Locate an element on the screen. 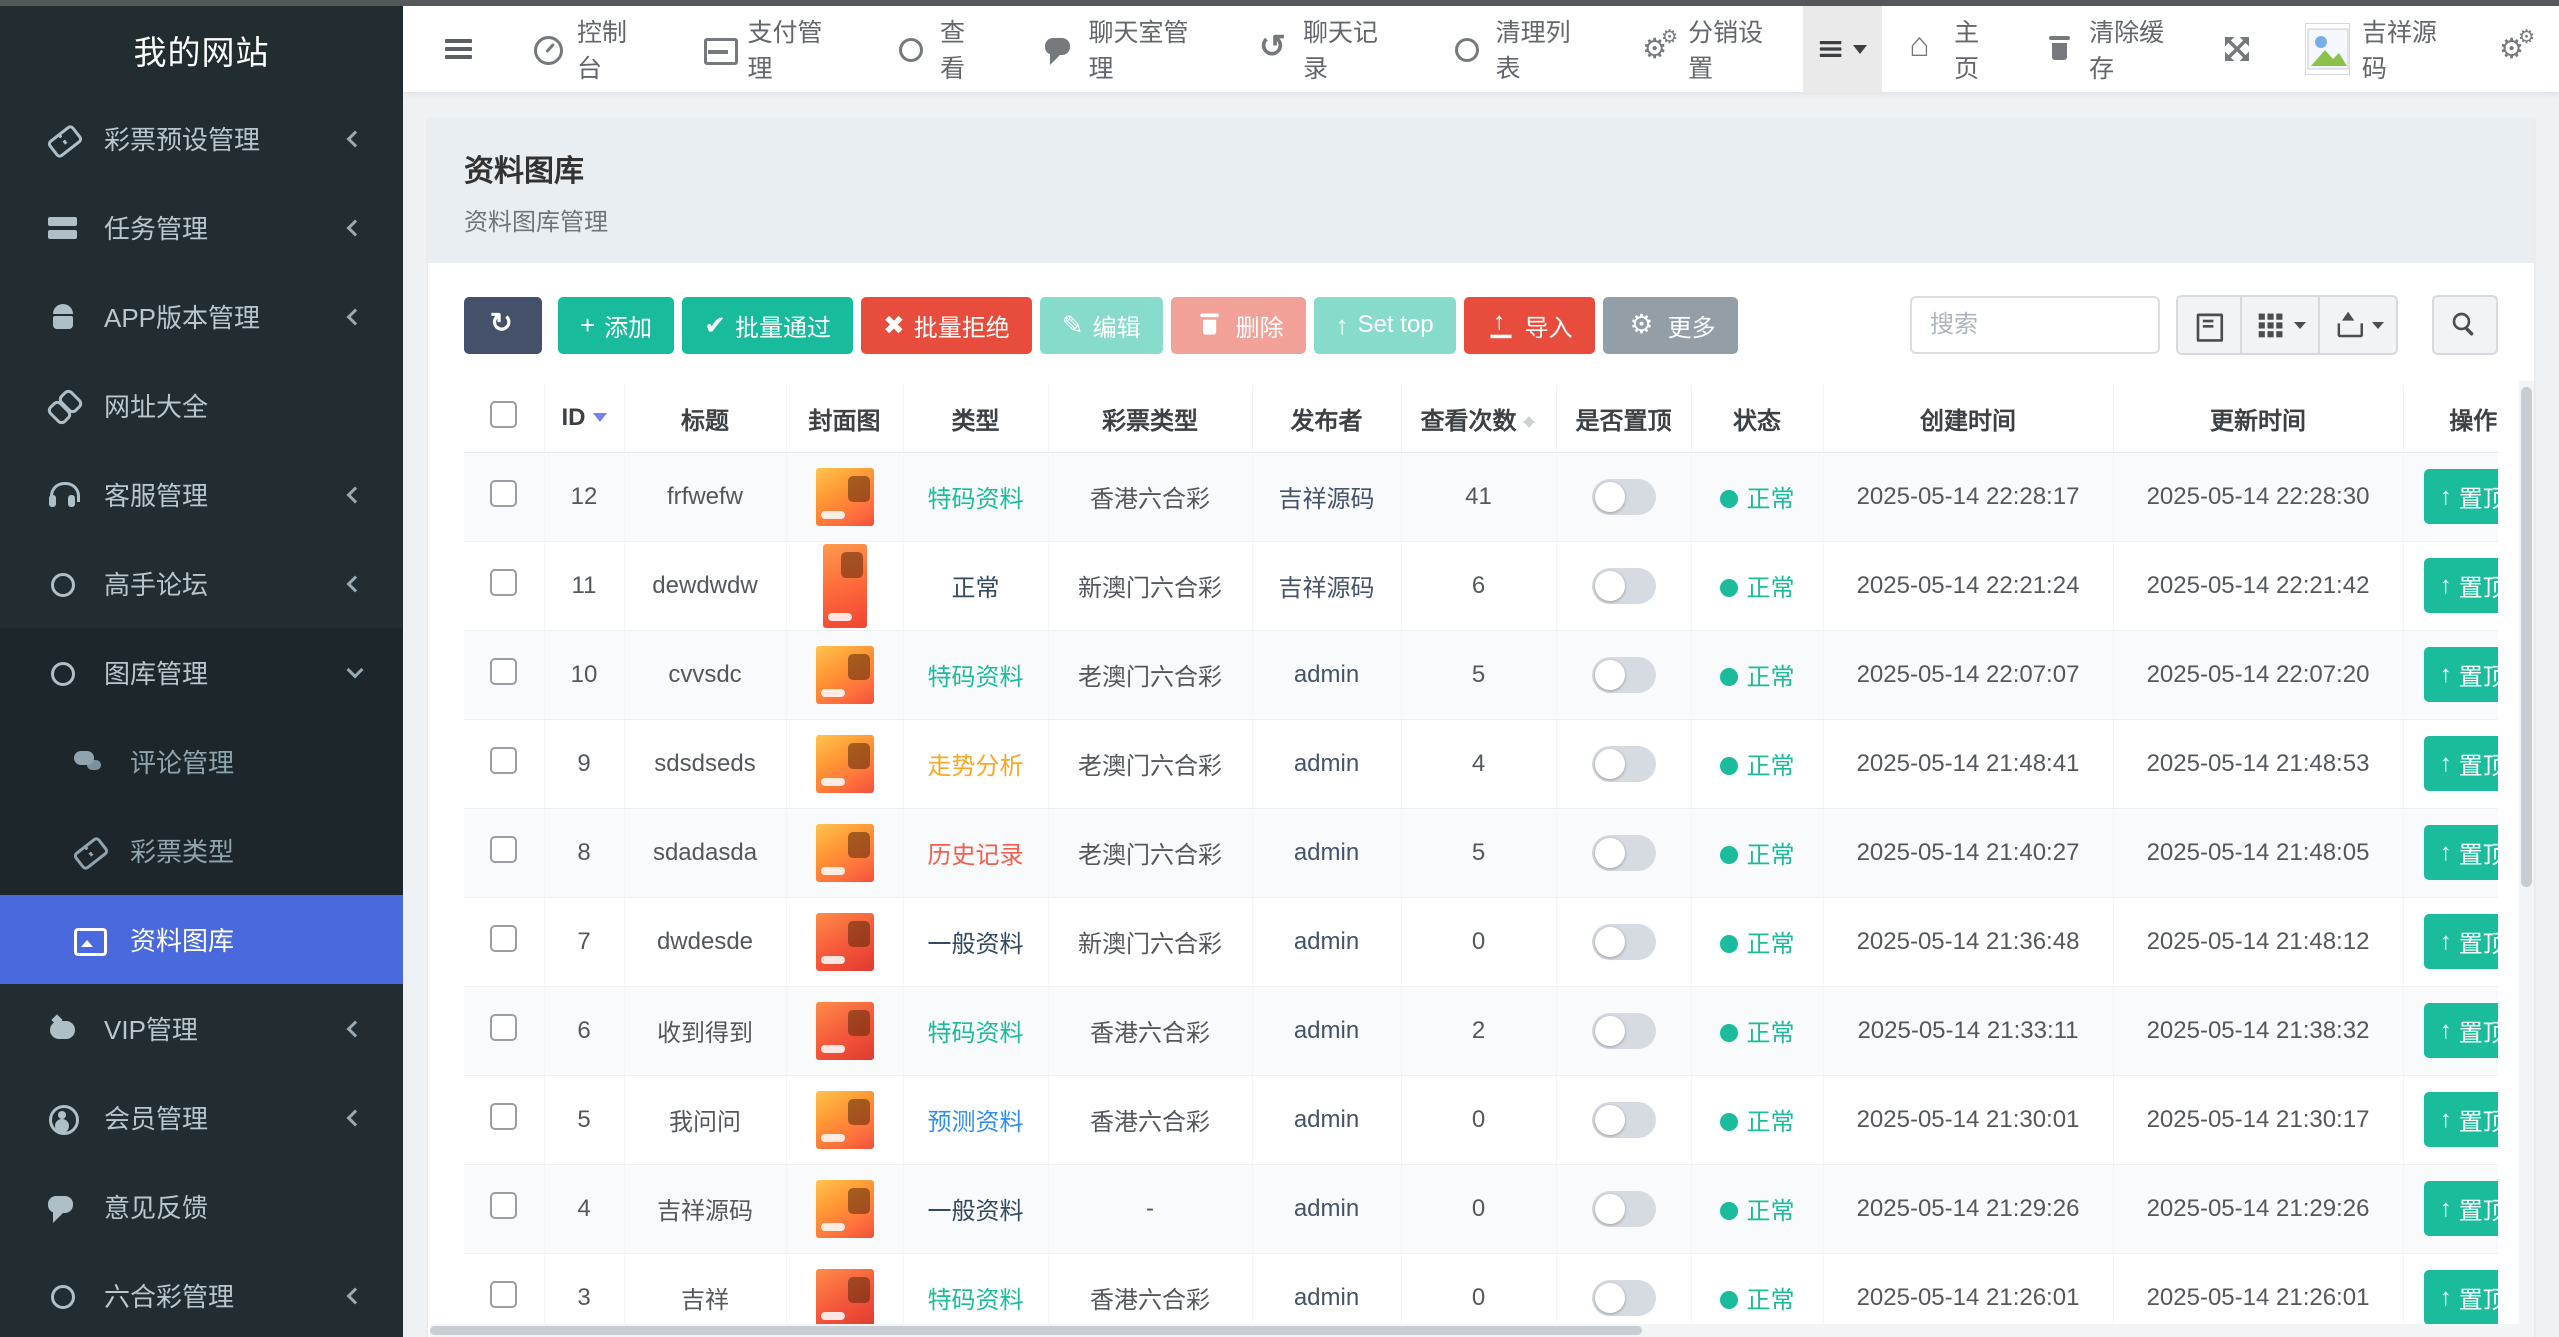 The image size is (2559, 1337). sidebar-subitem-资料图库: 资料图库 is located at coordinates (201, 939).